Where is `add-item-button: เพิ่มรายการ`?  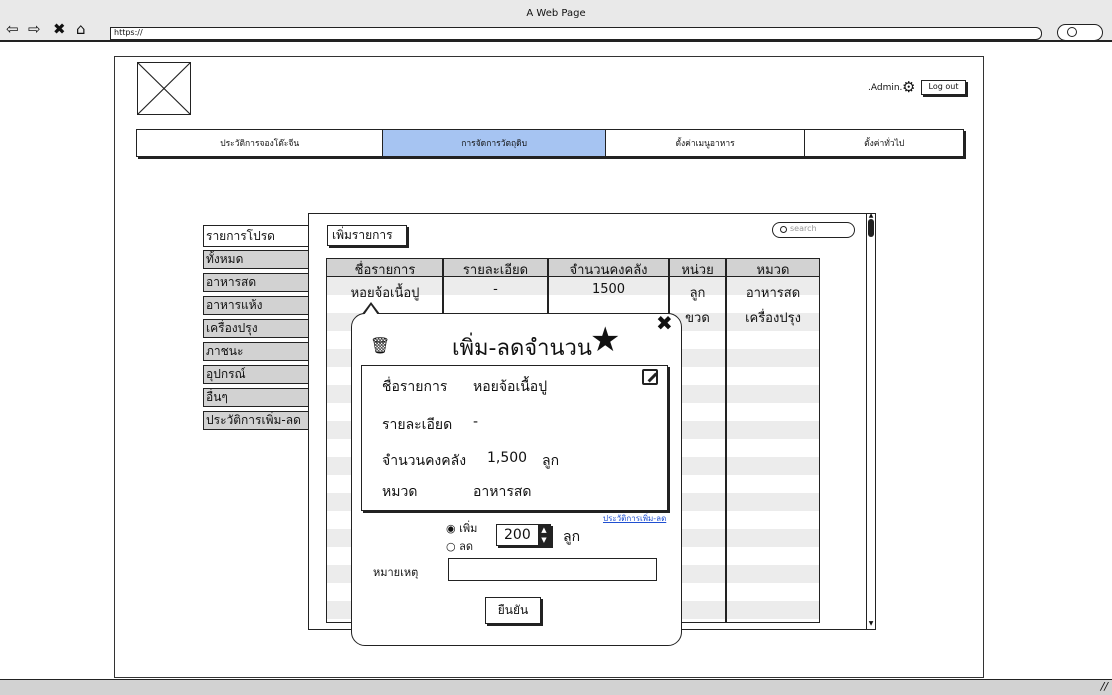
add-item-button: เพิ่มรายการ is located at coordinates (367, 235).